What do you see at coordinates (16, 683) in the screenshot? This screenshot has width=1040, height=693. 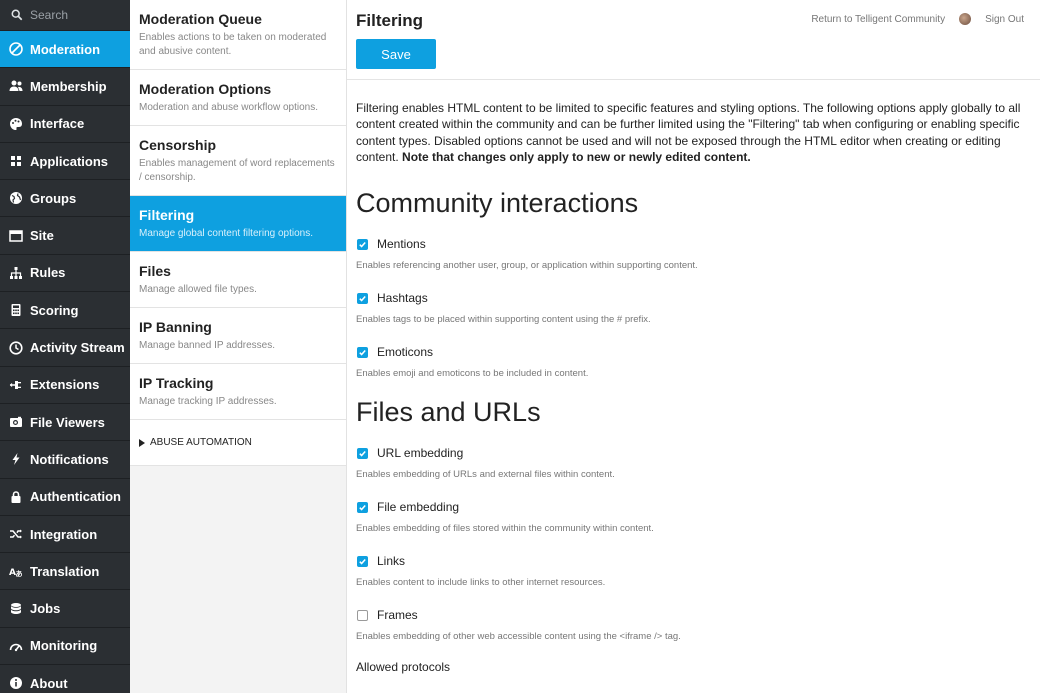 I see `info-icon` at bounding box center [16, 683].